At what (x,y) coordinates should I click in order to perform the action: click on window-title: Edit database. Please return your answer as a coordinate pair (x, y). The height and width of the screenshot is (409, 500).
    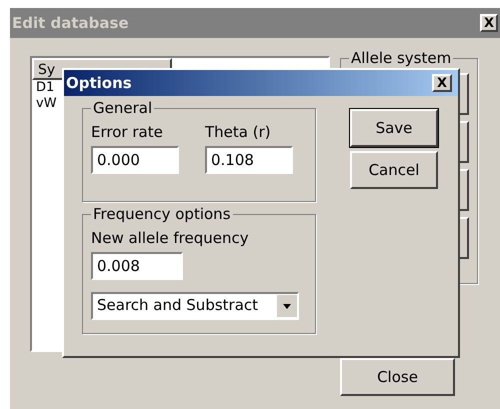
    Looking at the image, I should click on (70, 23).